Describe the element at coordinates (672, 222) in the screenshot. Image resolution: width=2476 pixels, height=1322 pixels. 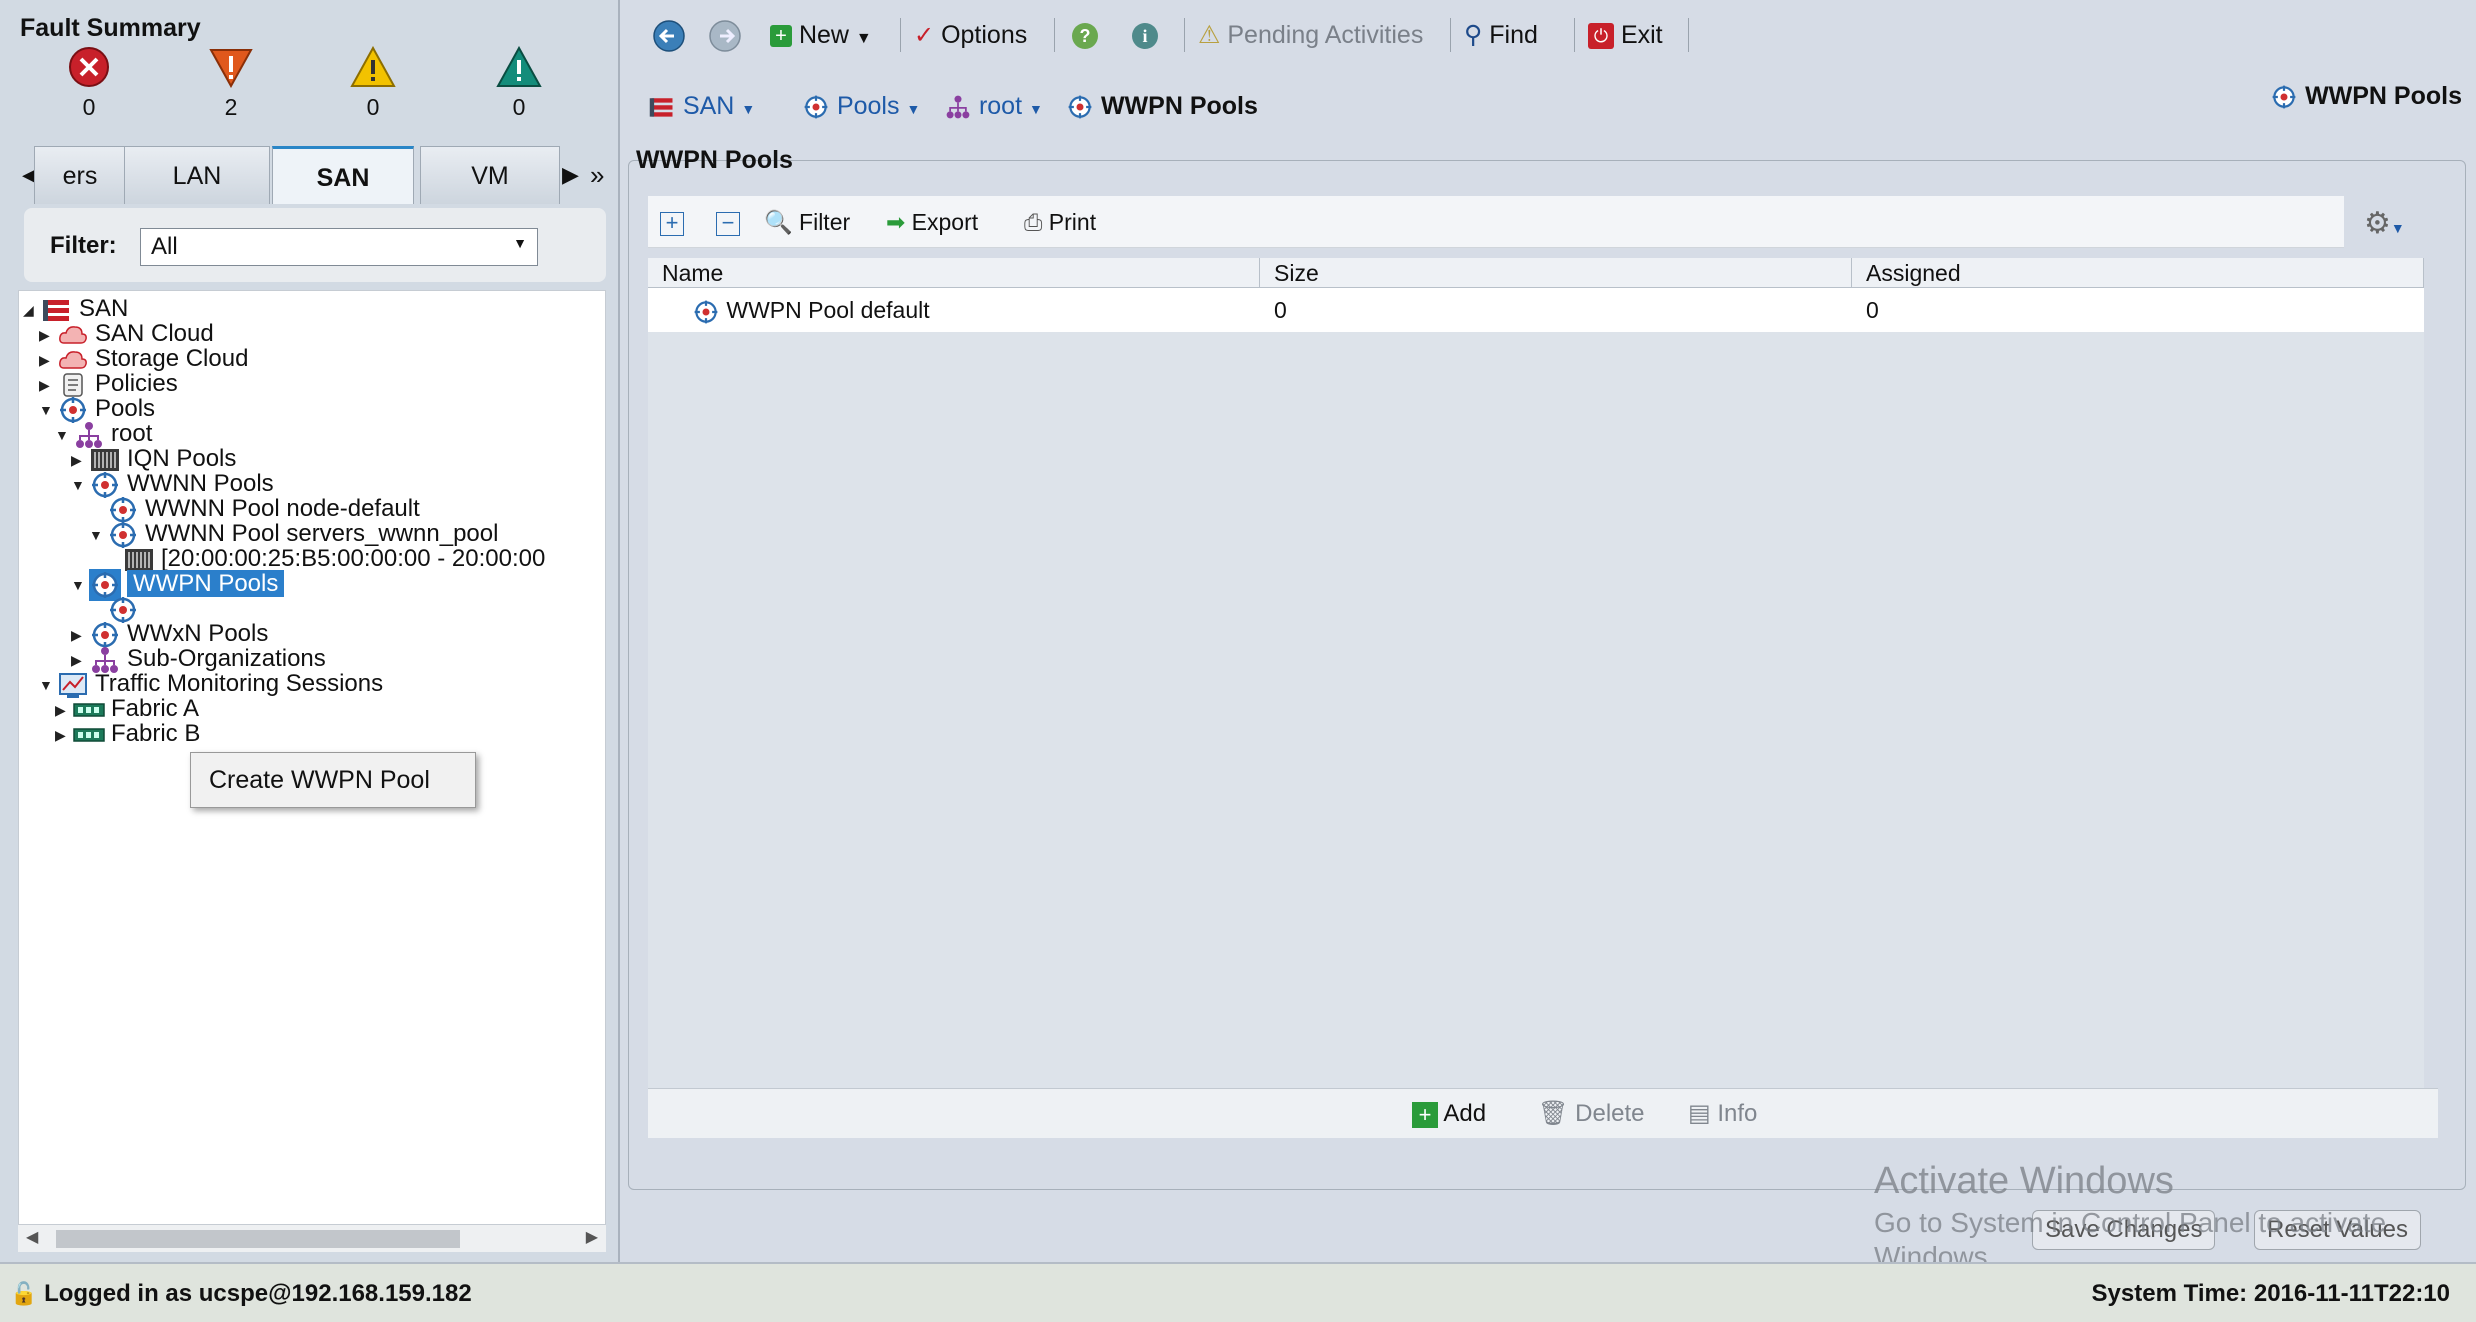
I see `expand-all-button: +` at that location.